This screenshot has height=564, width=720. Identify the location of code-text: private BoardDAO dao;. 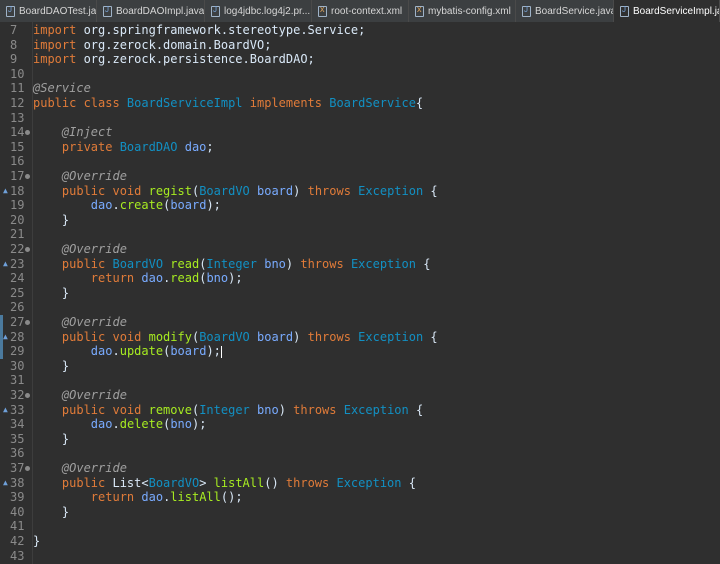
(123, 147).